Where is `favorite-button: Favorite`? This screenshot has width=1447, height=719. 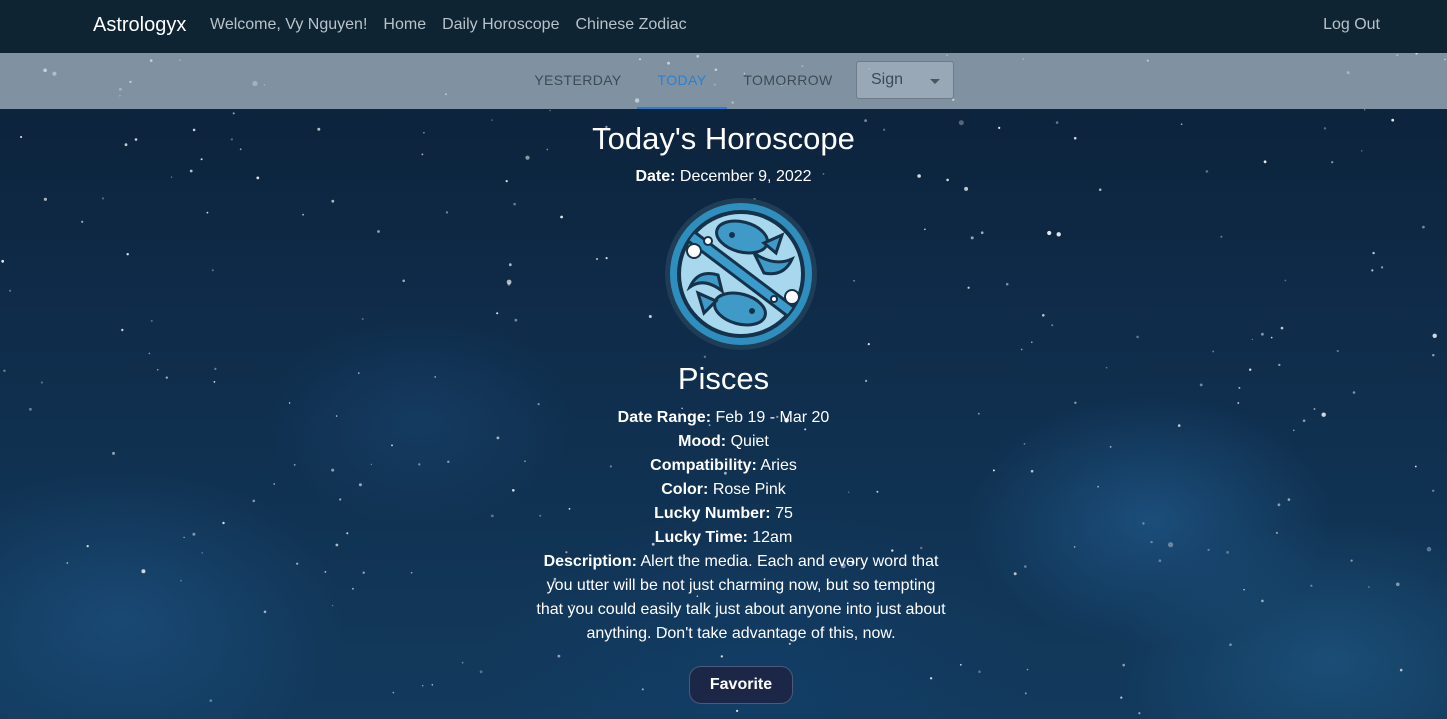
favorite-button: Favorite is located at coordinates (741, 685).